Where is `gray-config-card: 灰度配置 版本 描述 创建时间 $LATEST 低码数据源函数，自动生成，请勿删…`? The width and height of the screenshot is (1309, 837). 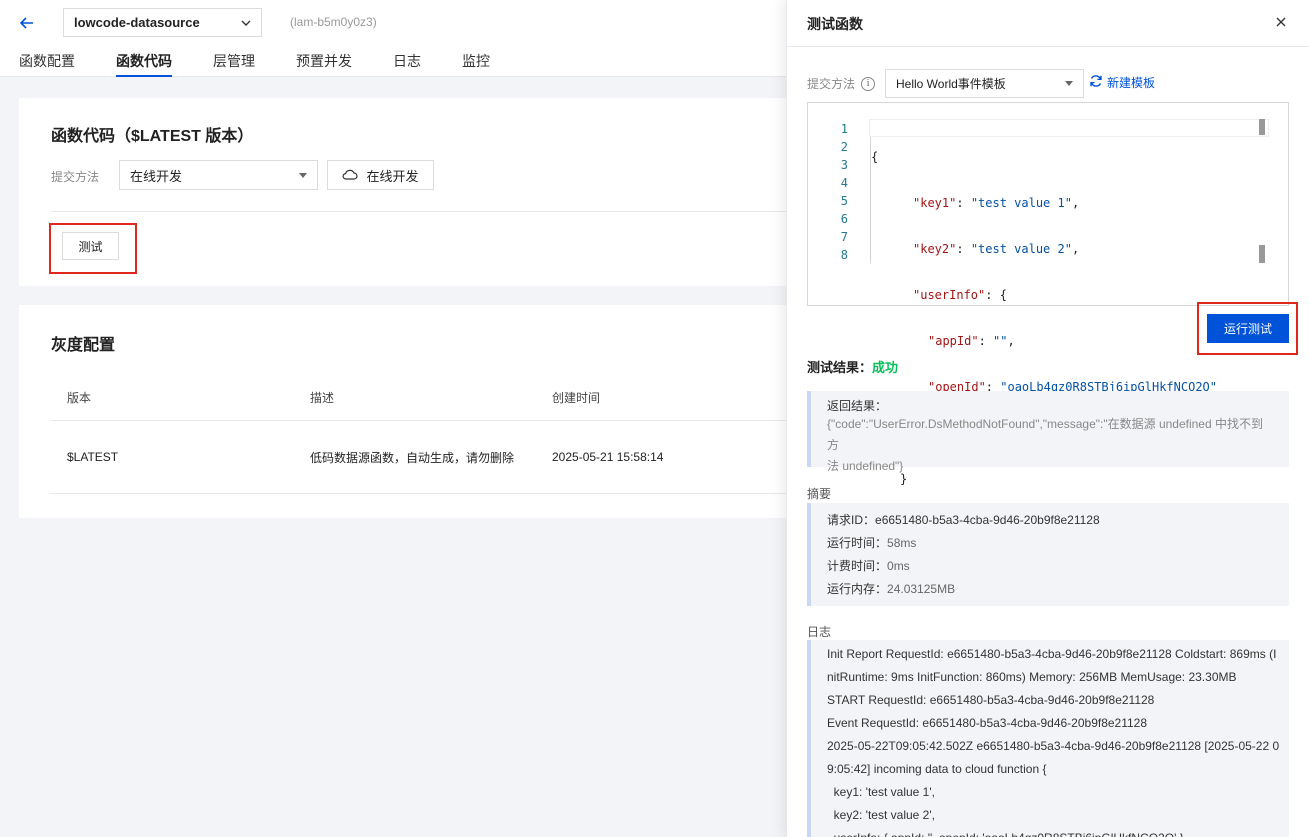
gray-config-card: 灰度配置 版本 描述 创建时间 $LATEST 低码数据源函数，自动生成，请勿删… is located at coordinates (403, 411).